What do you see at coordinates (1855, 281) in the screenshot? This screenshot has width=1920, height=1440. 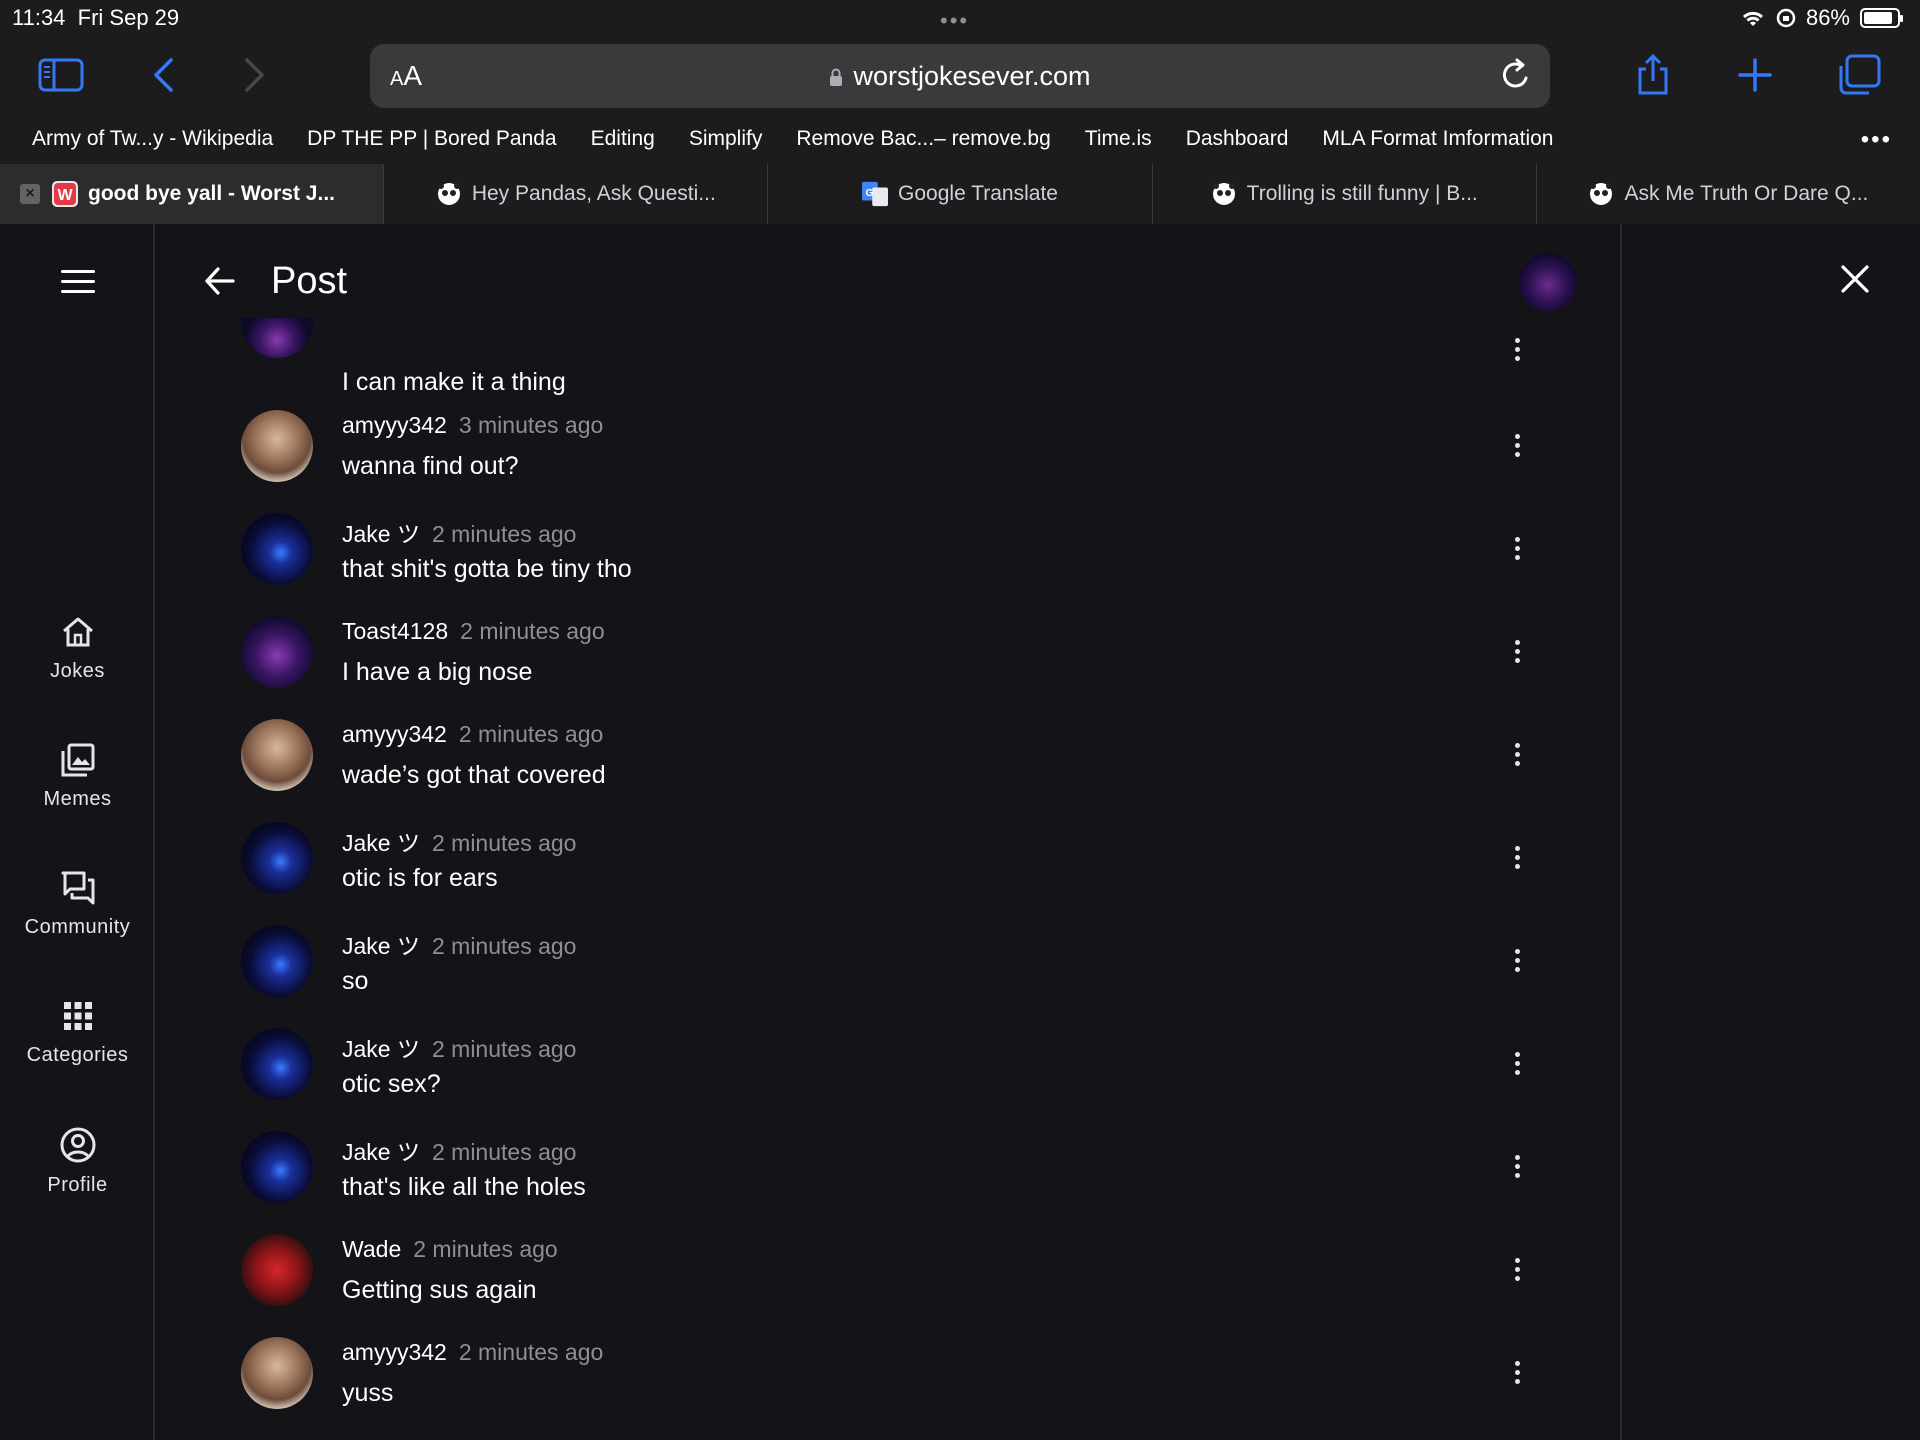 I see `close-icon` at bounding box center [1855, 281].